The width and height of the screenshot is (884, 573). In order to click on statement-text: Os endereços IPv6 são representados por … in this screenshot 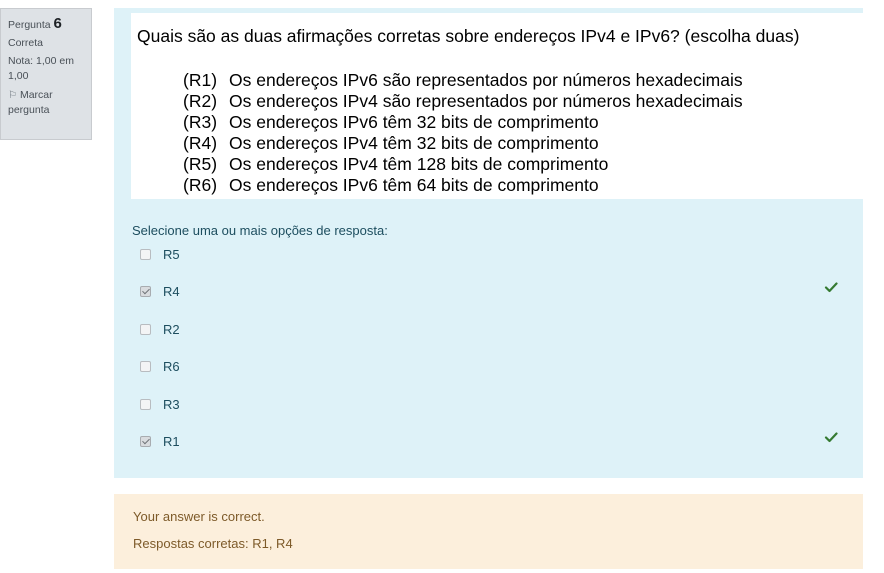, I will do `click(486, 80)`.